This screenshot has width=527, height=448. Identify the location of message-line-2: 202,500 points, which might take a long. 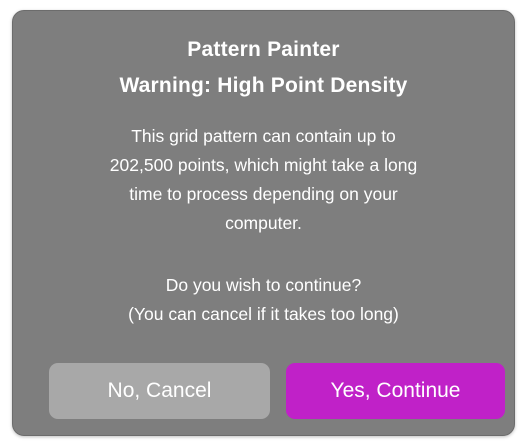
(263, 165).